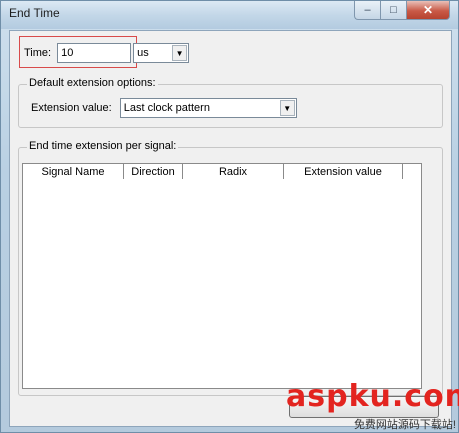 Image resolution: width=459 pixels, height=433 pixels. I want to click on watermark-main: aspku.com, so click(372, 396).